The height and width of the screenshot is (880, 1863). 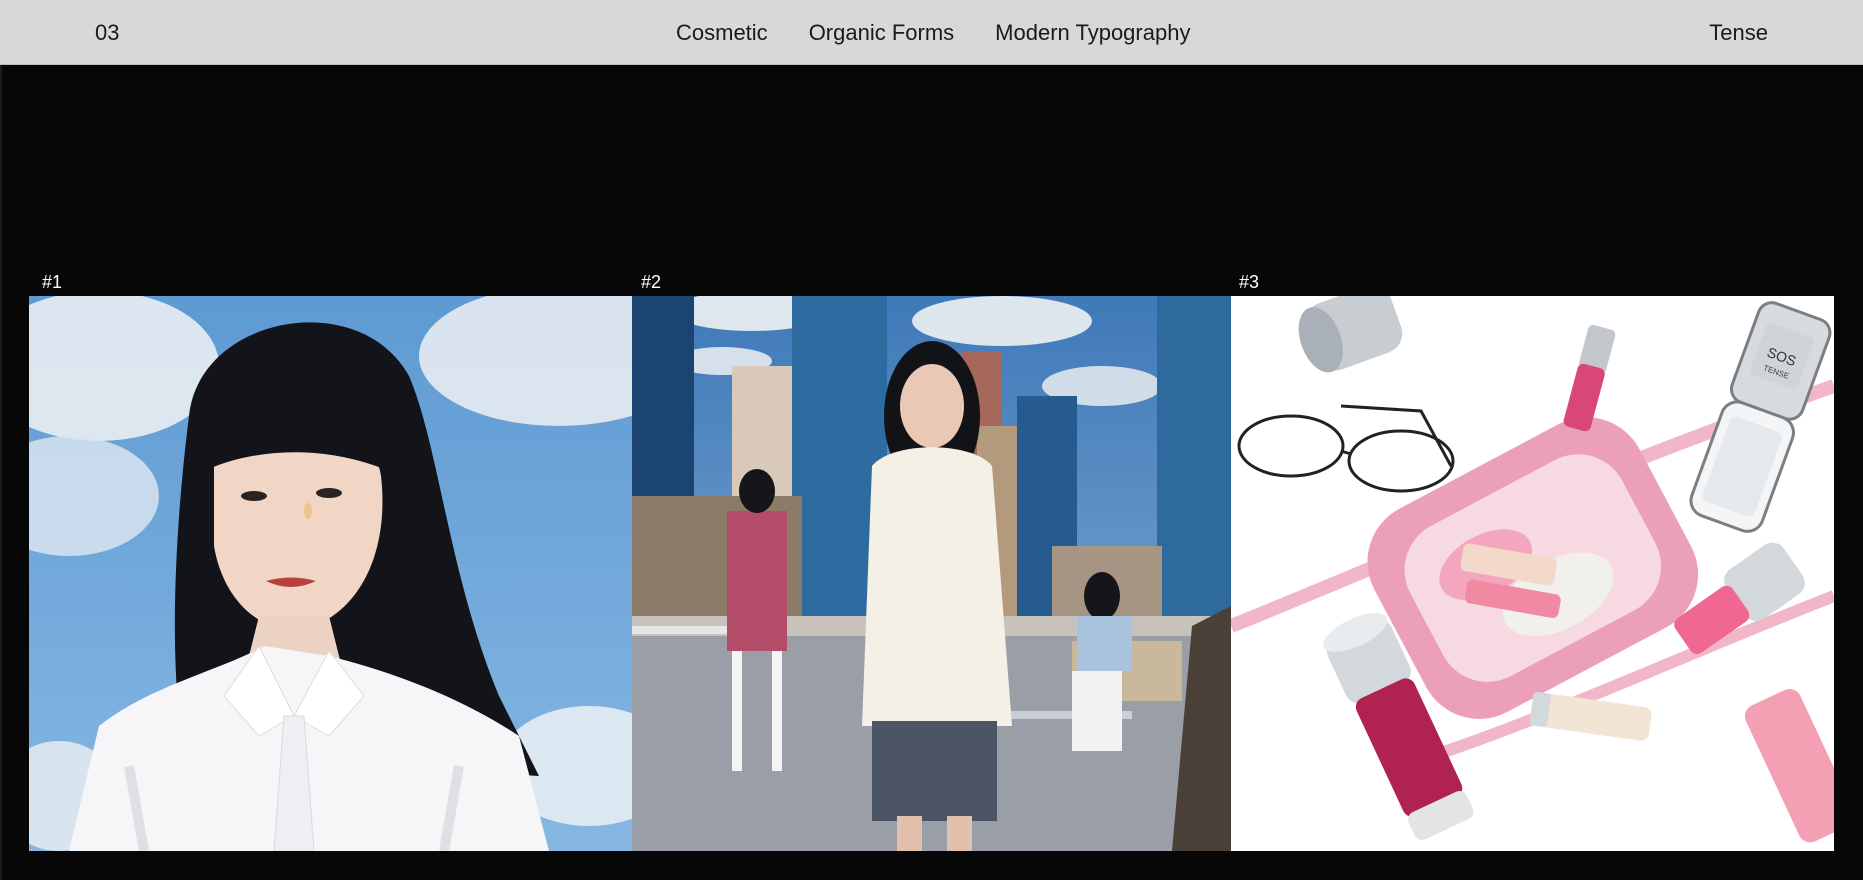 What do you see at coordinates (52, 282) in the screenshot?
I see `image-label-1: #1` at bounding box center [52, 282].